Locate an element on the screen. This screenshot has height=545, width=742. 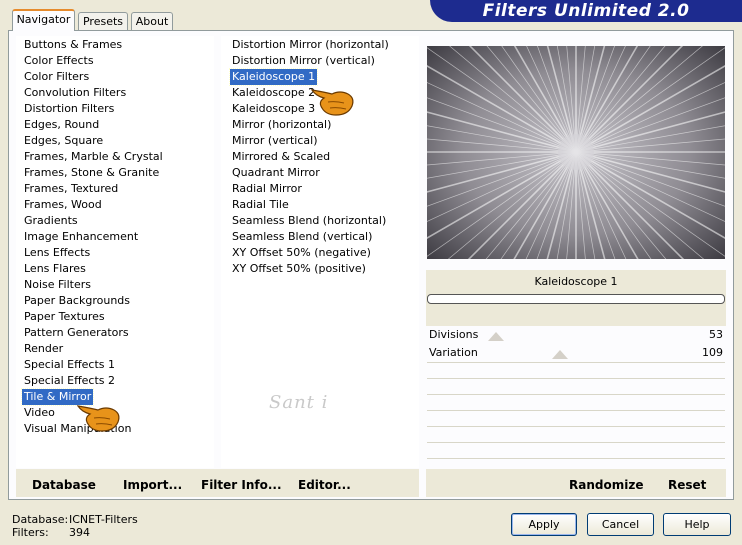
category-item: Convolution Filters is located at coordinates (75, 93).